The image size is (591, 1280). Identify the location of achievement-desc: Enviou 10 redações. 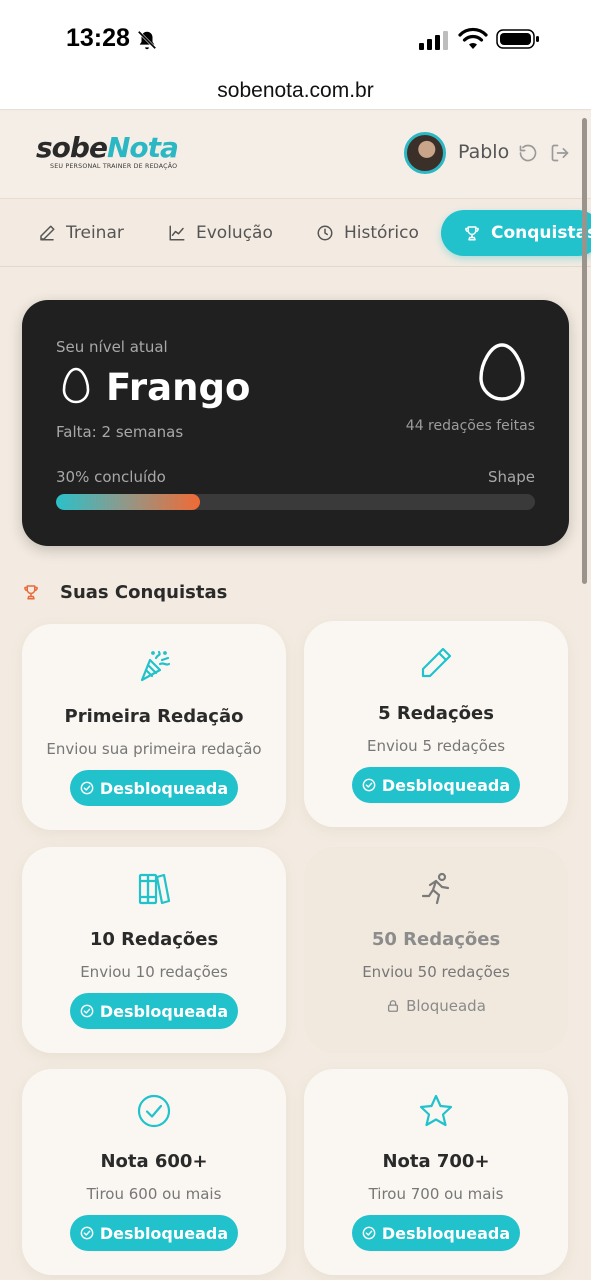
(154, 972).